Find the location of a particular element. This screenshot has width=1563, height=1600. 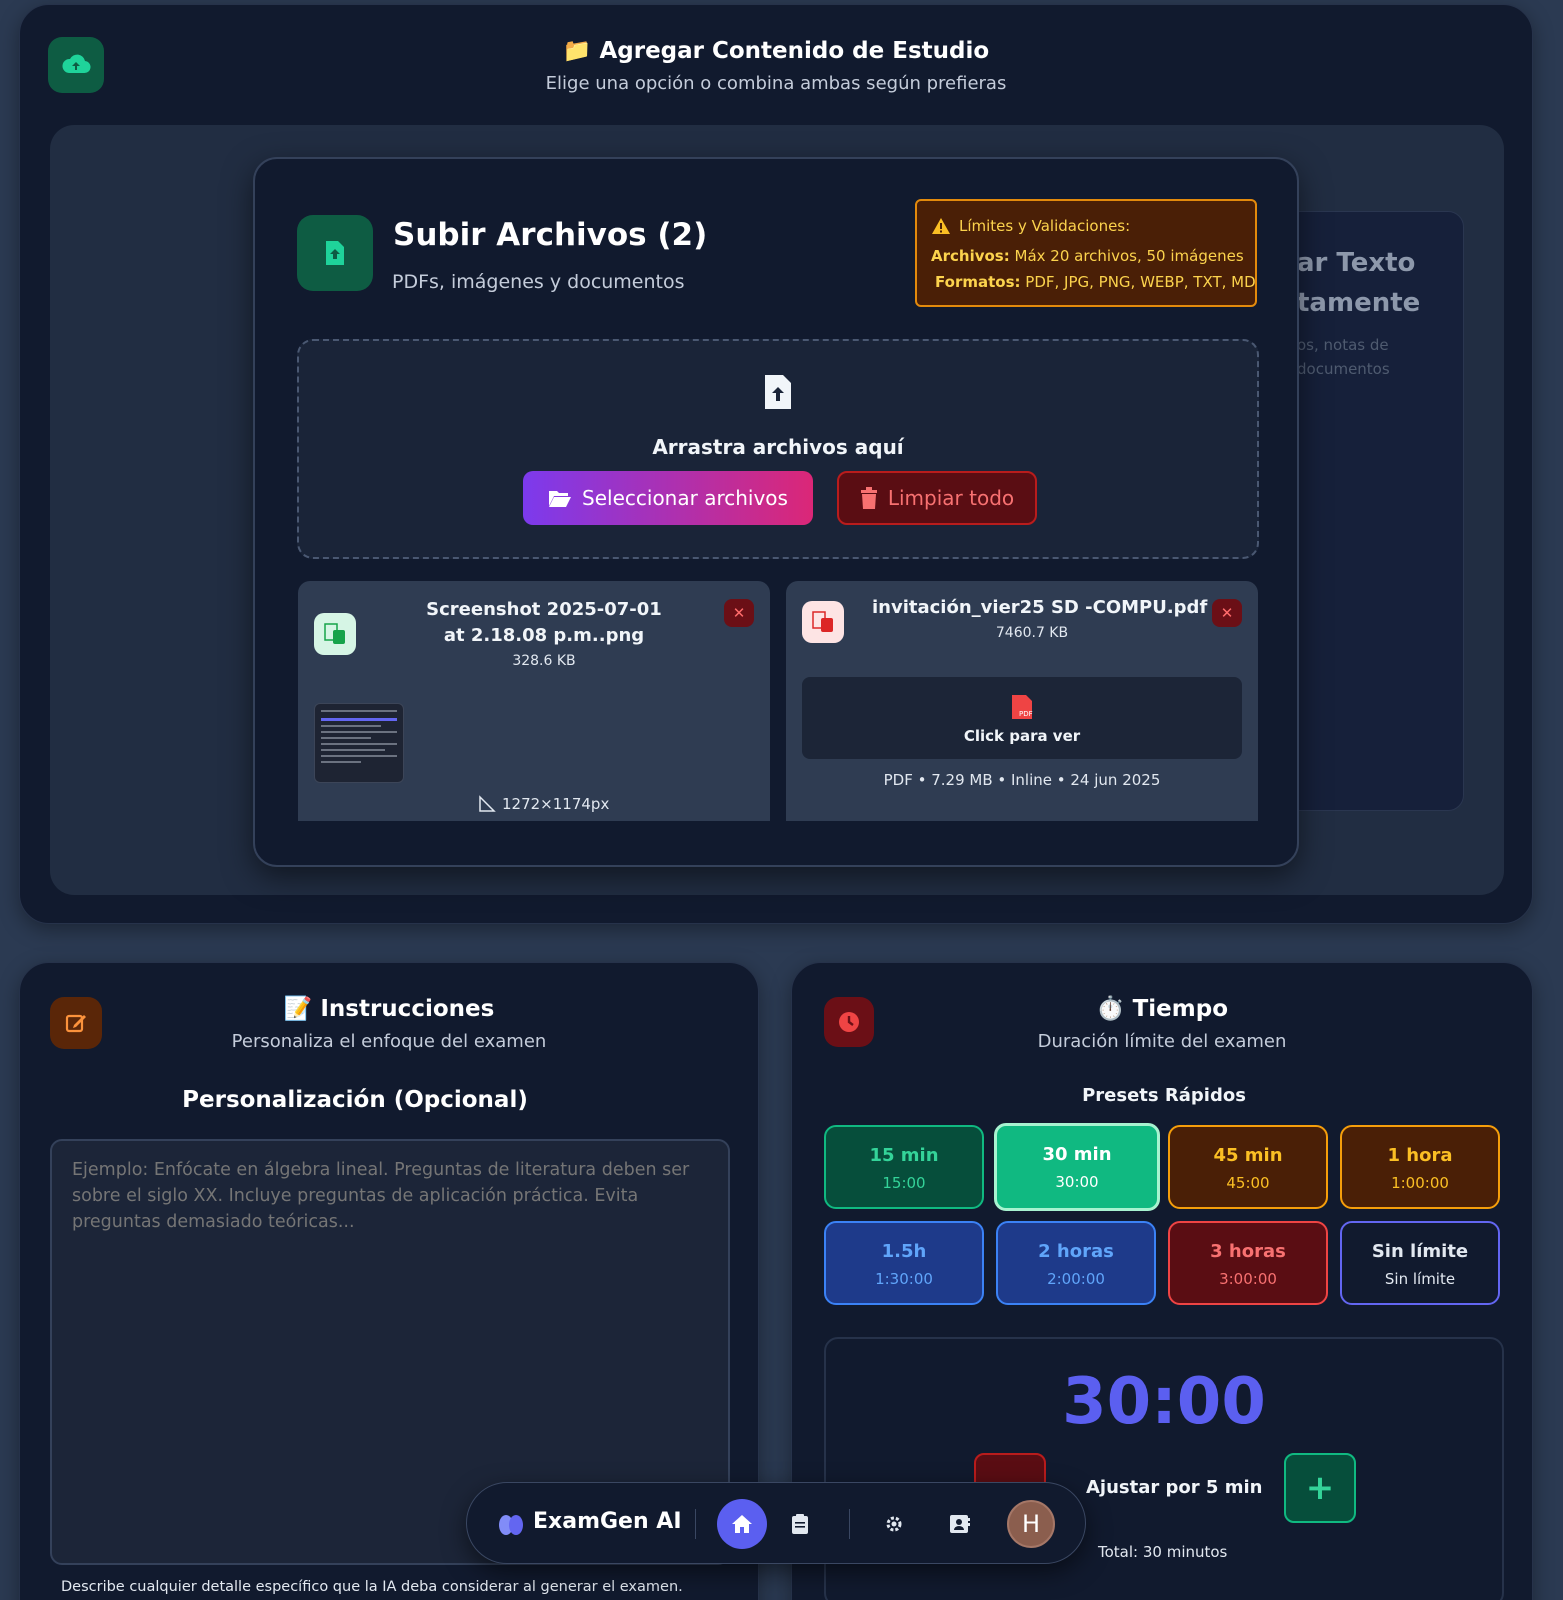

bottom-nav: ExamGen AI H is located at coordinates (776, 1523).